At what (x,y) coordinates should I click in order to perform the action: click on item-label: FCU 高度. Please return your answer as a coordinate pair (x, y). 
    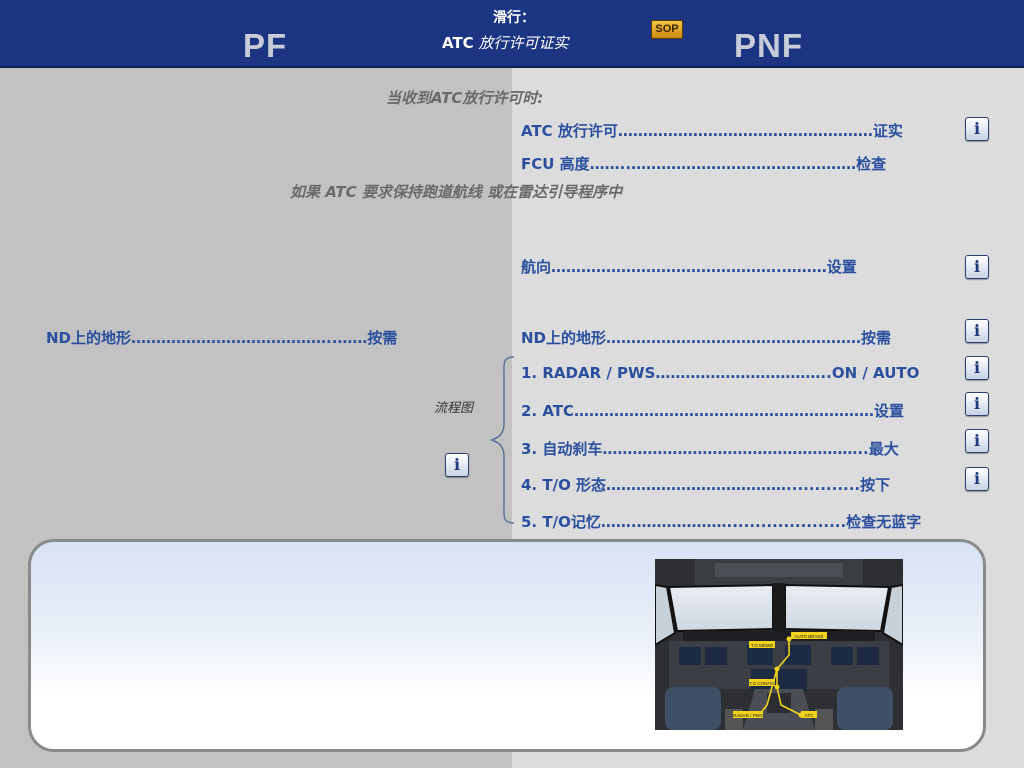
    Looking at the image, I should click on (555, 164).